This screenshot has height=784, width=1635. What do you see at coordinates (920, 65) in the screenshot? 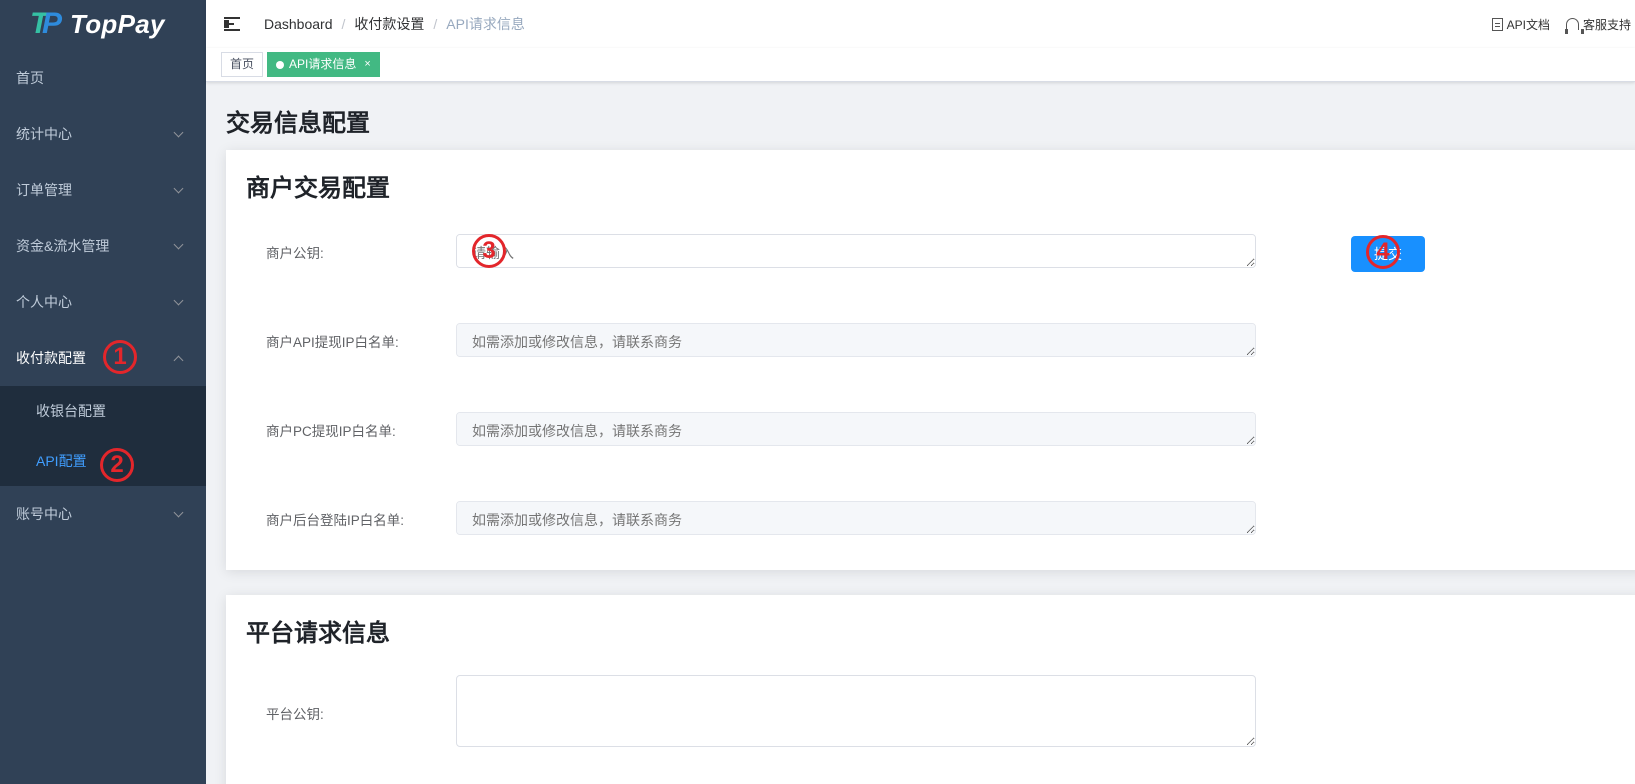
I see `tags-view: 首页 API请求信息 ×` at bounding box center [920, 65].